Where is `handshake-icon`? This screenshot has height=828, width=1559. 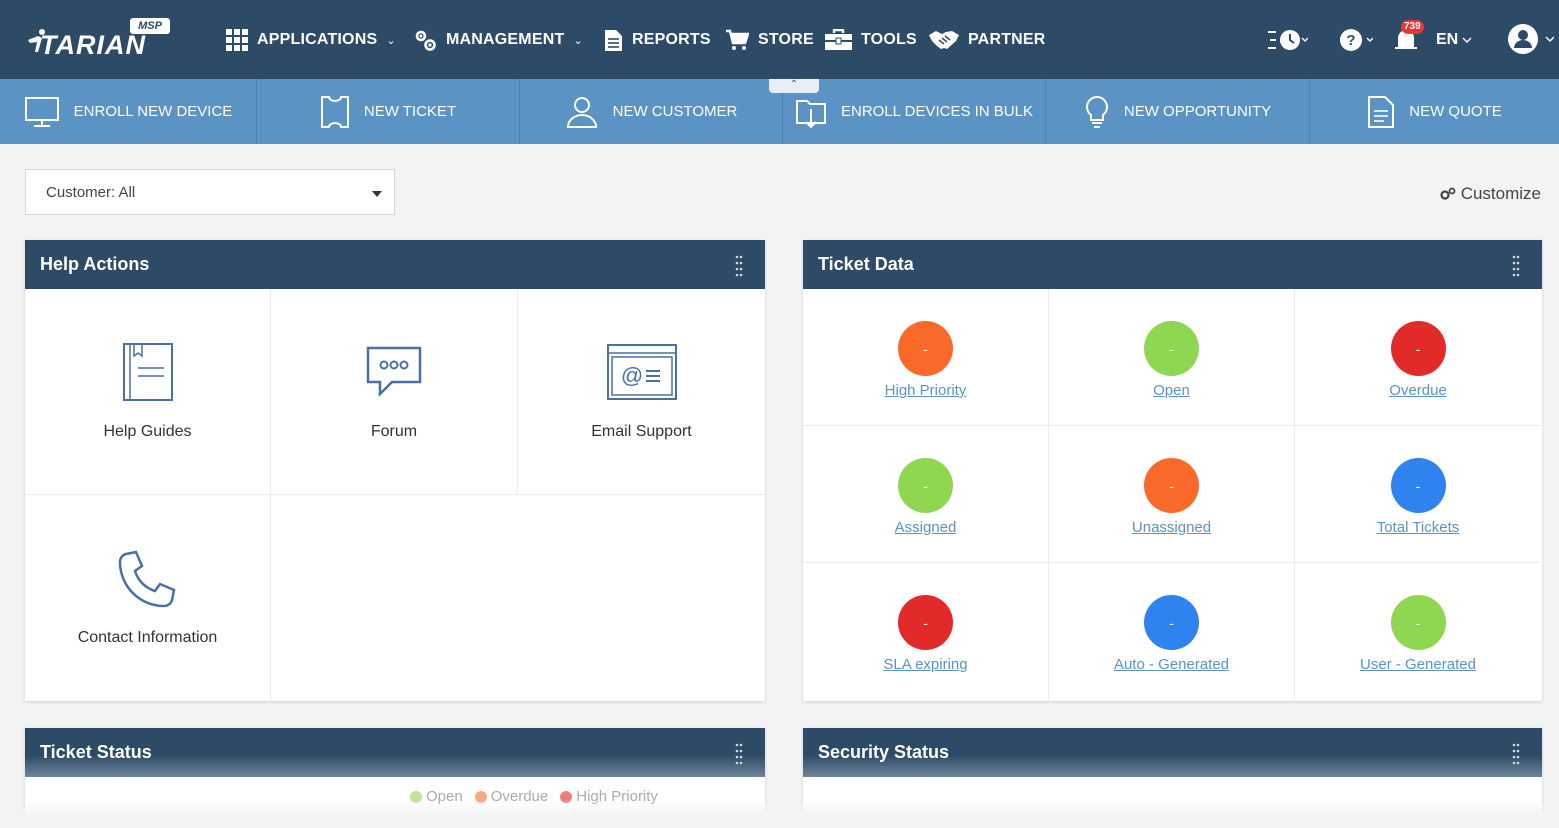
handshake-icon is located at coordinates (944, 40).